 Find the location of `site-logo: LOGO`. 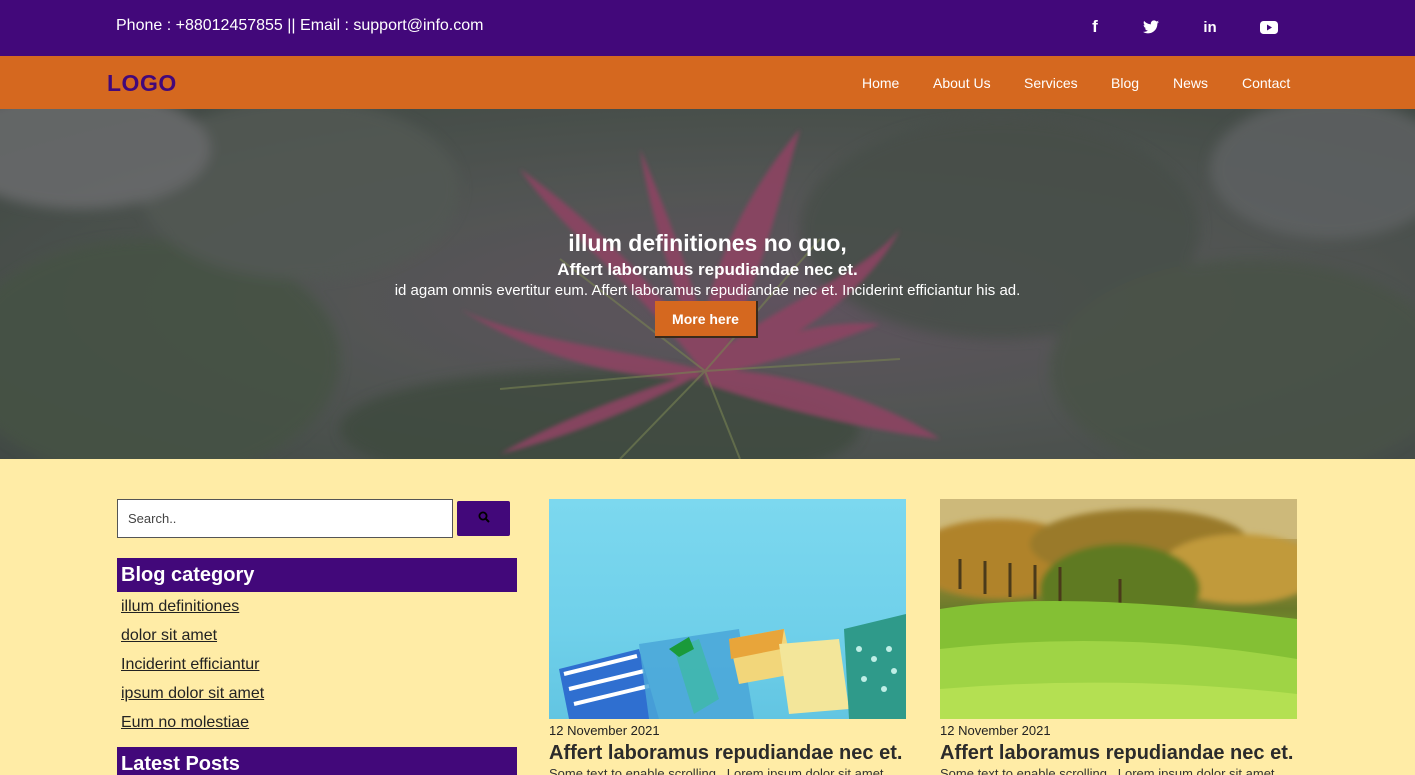

site-logo: LOGO is located at coordinates (142, 83).